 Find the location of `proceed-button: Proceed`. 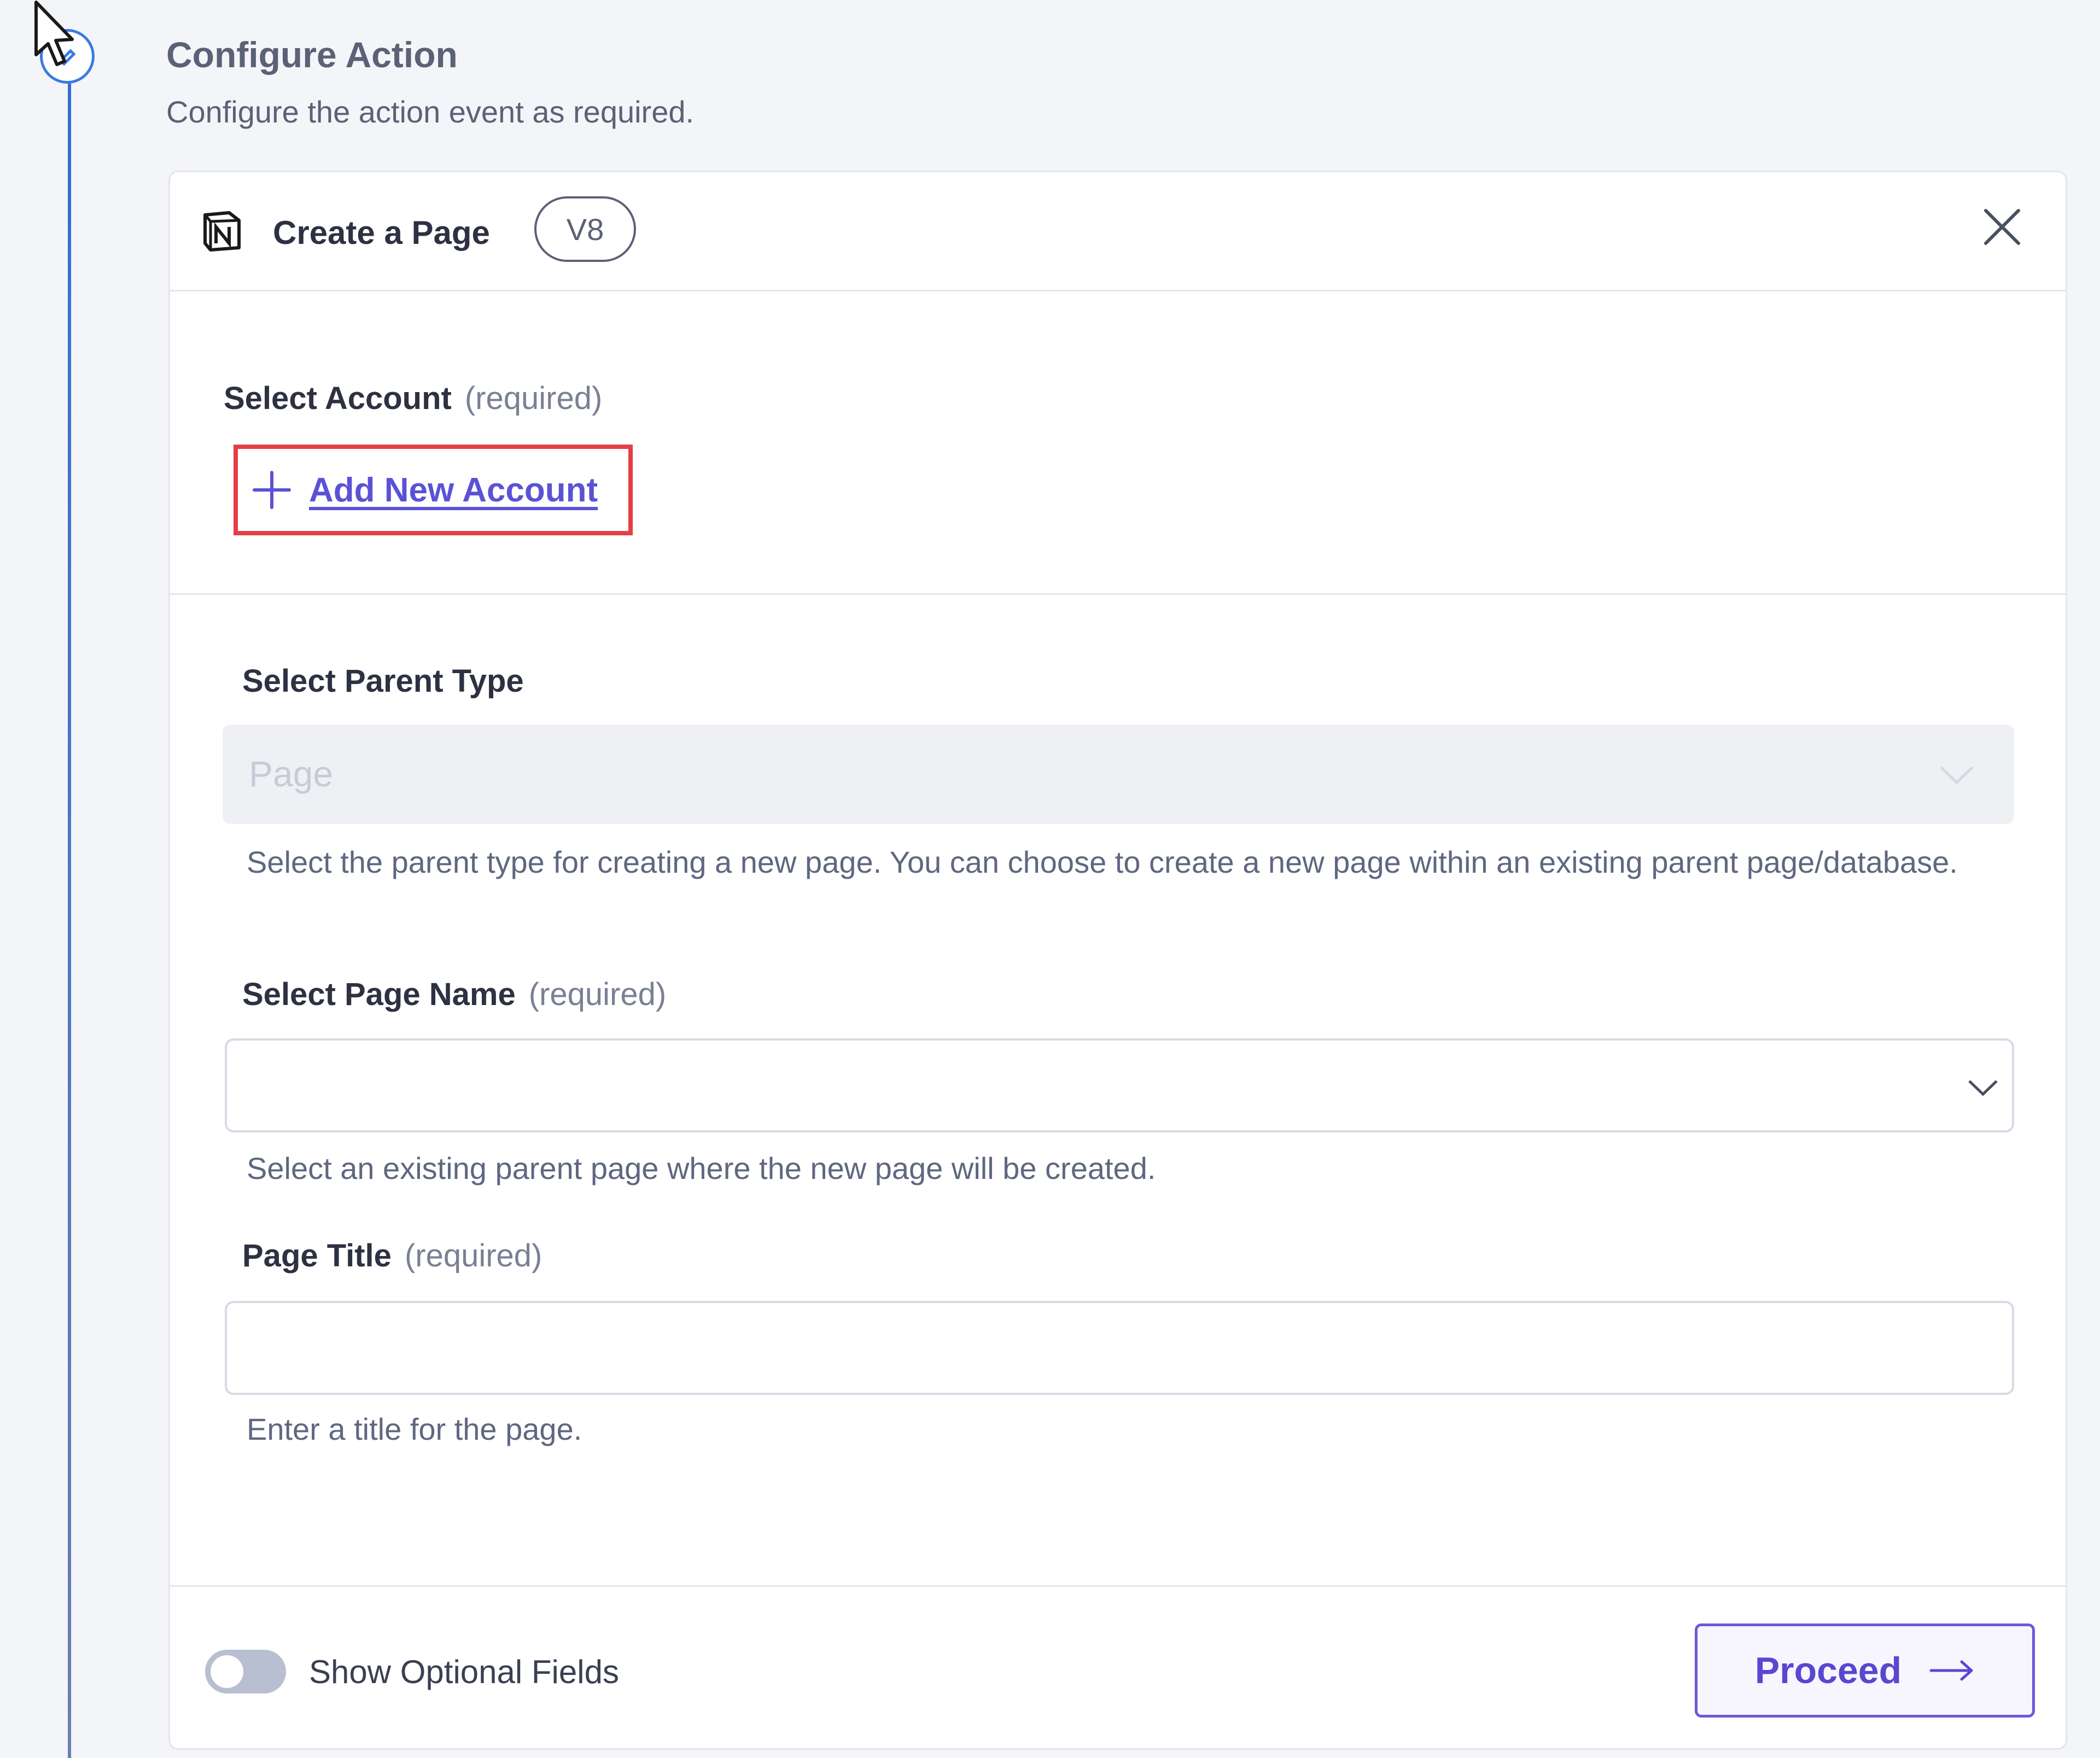

proceed-button: Proceed is located at coordinates (1865, 1670).